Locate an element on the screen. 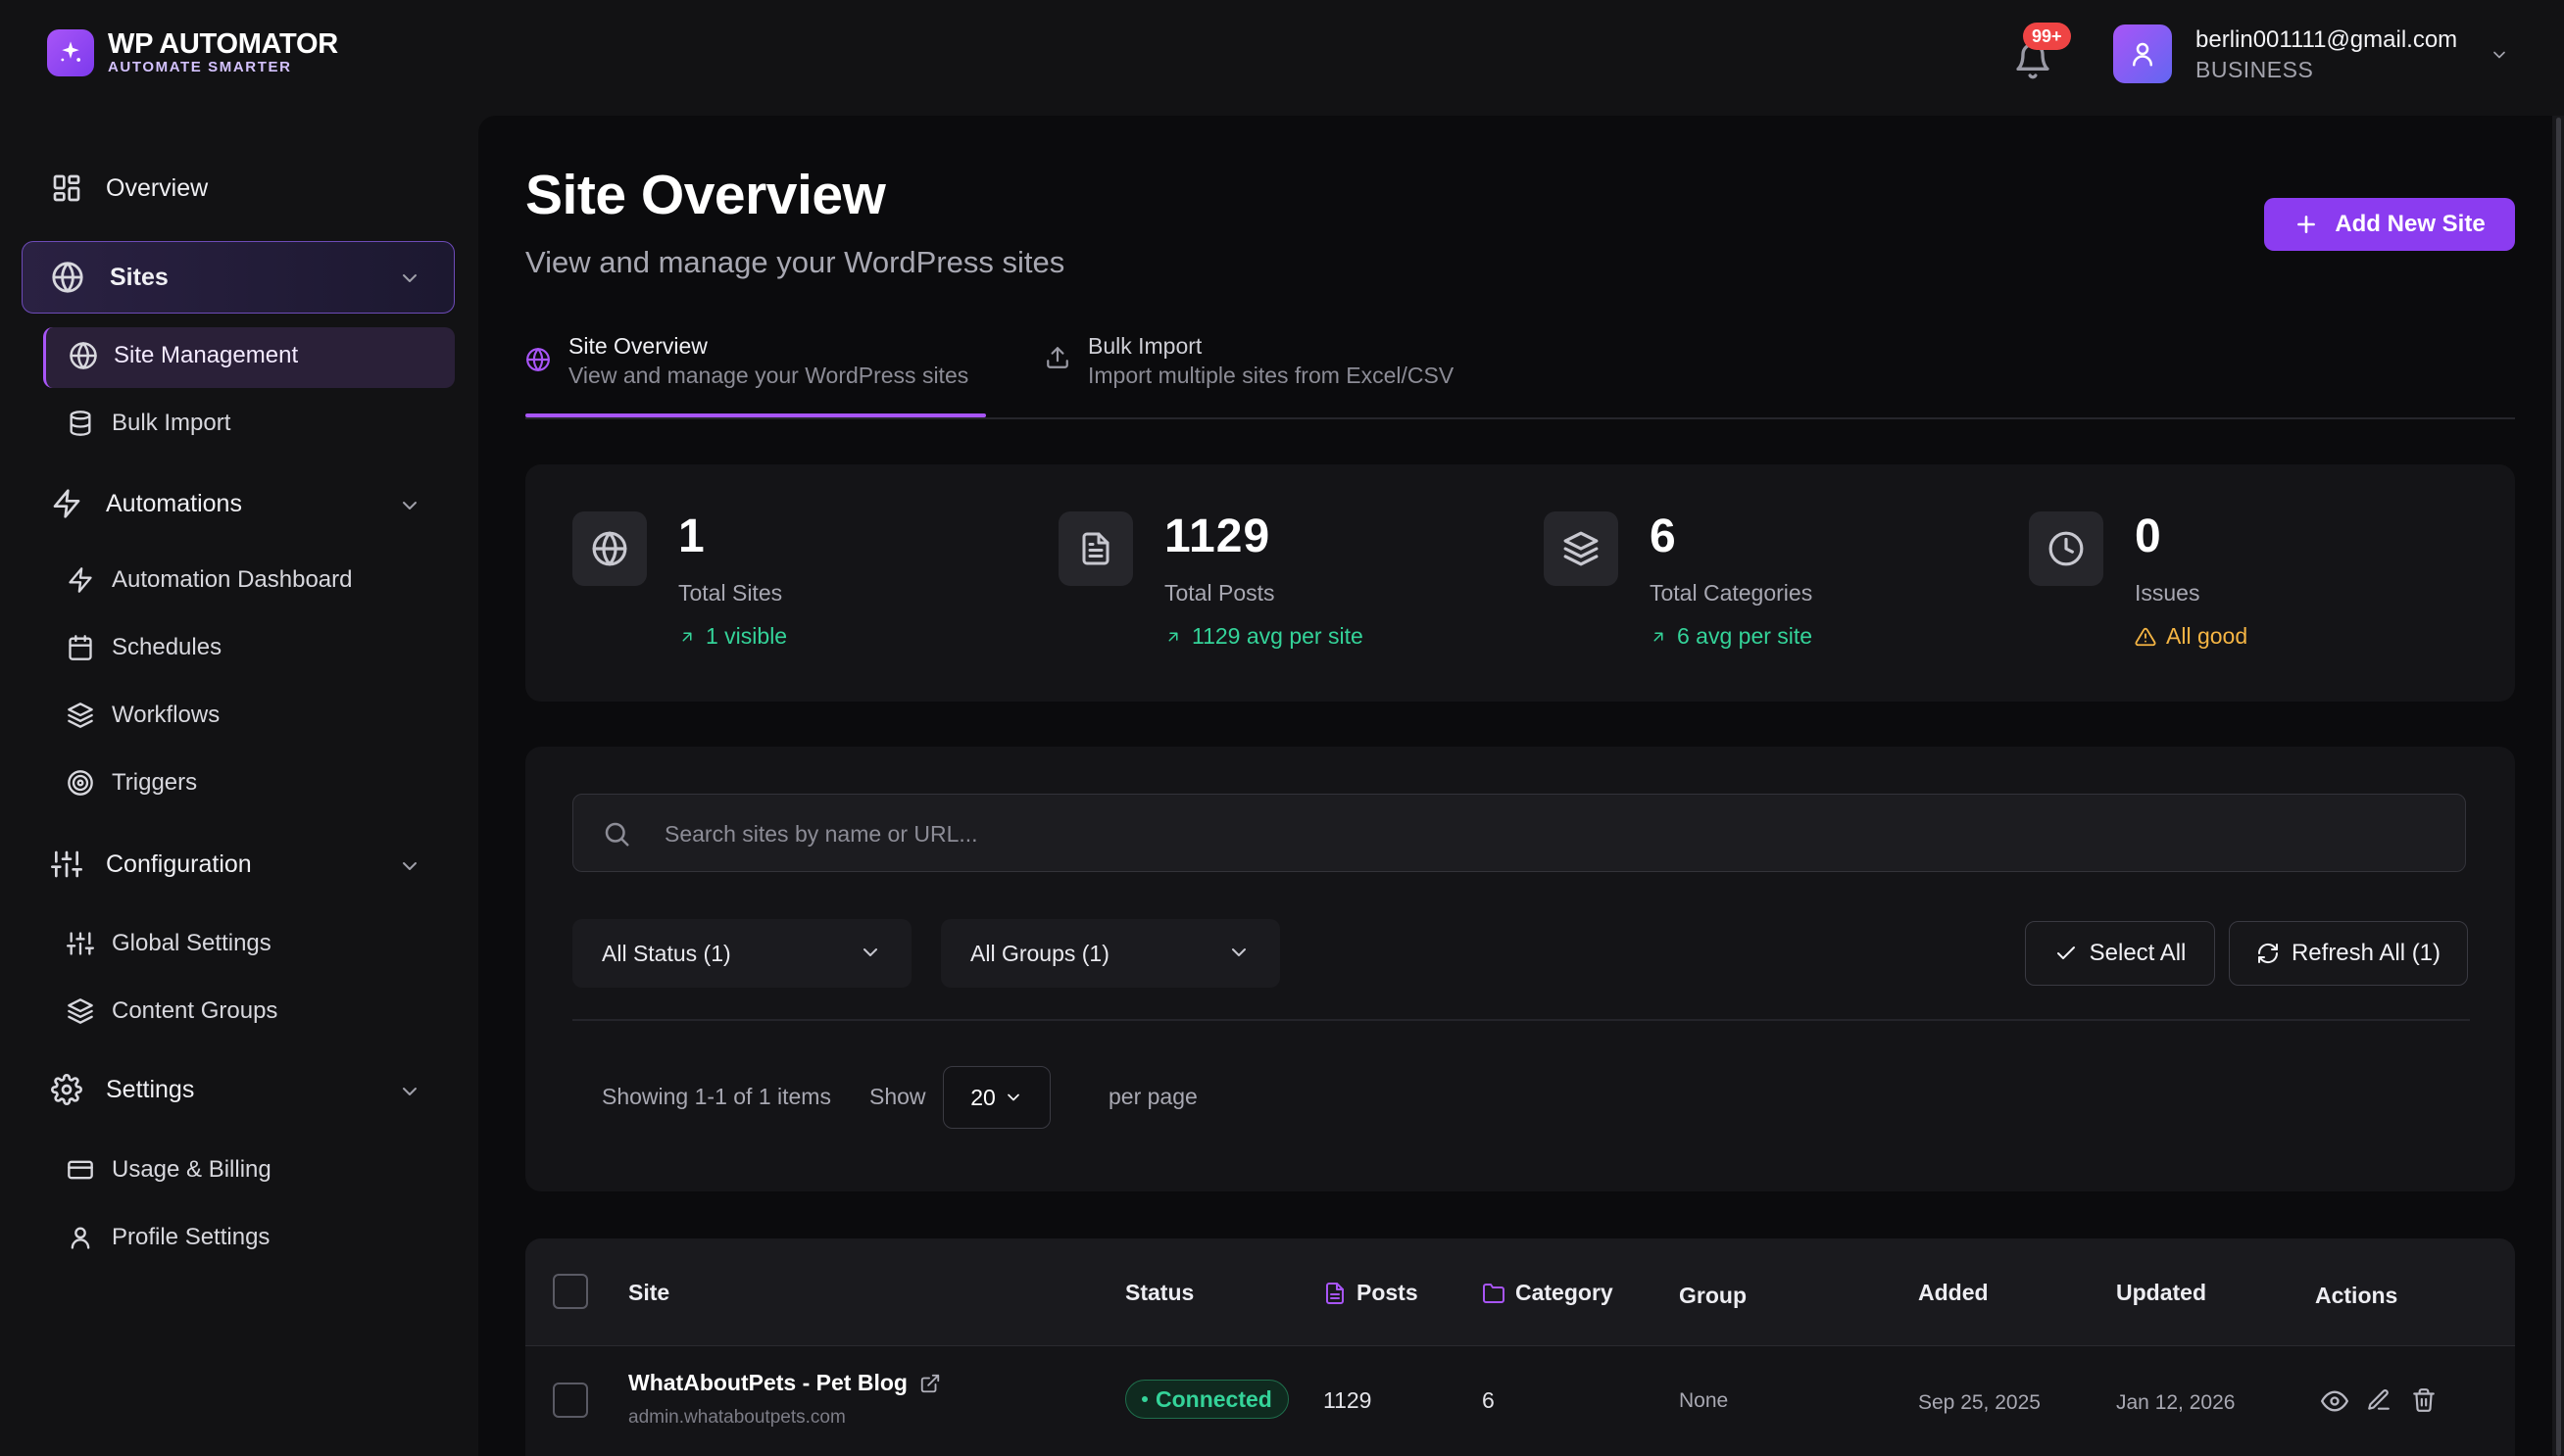  stat-label: Total Posts is located at coordinates (1219, 593).